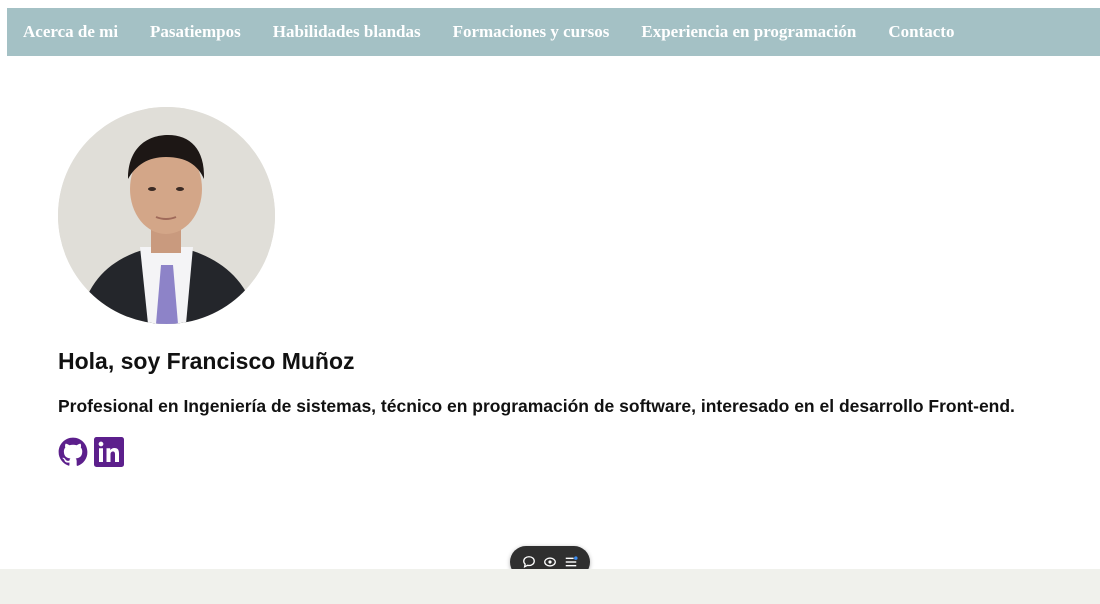 Image resolution: width=1100 pixels, height=604 pixels. Describe the element at coordinates (195, 32) in the screenshot. I see `nav-item-pasatiempos: Pasatiempos` at that location.